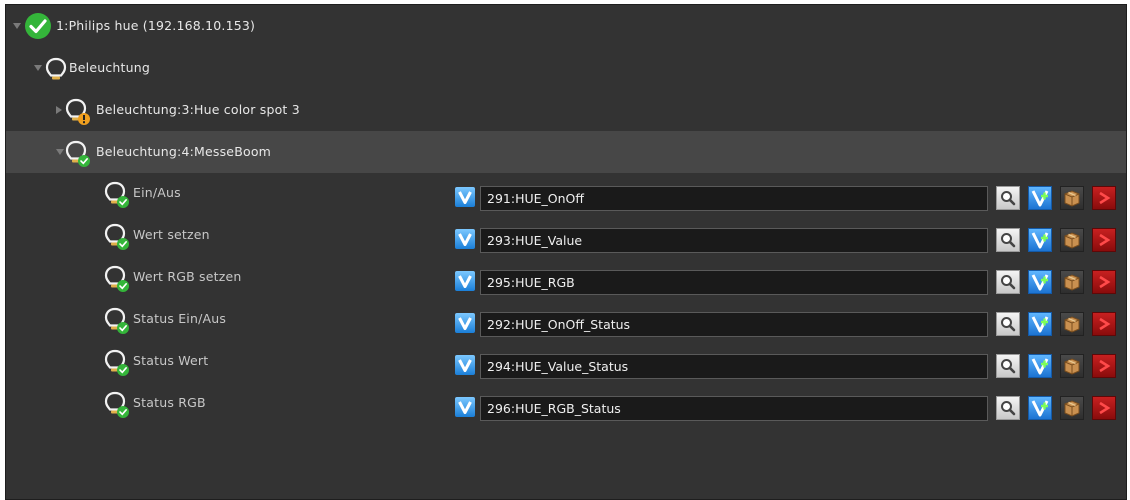  I want to click on variable-field: 291:HUE_OnOff, so click(734, 198).